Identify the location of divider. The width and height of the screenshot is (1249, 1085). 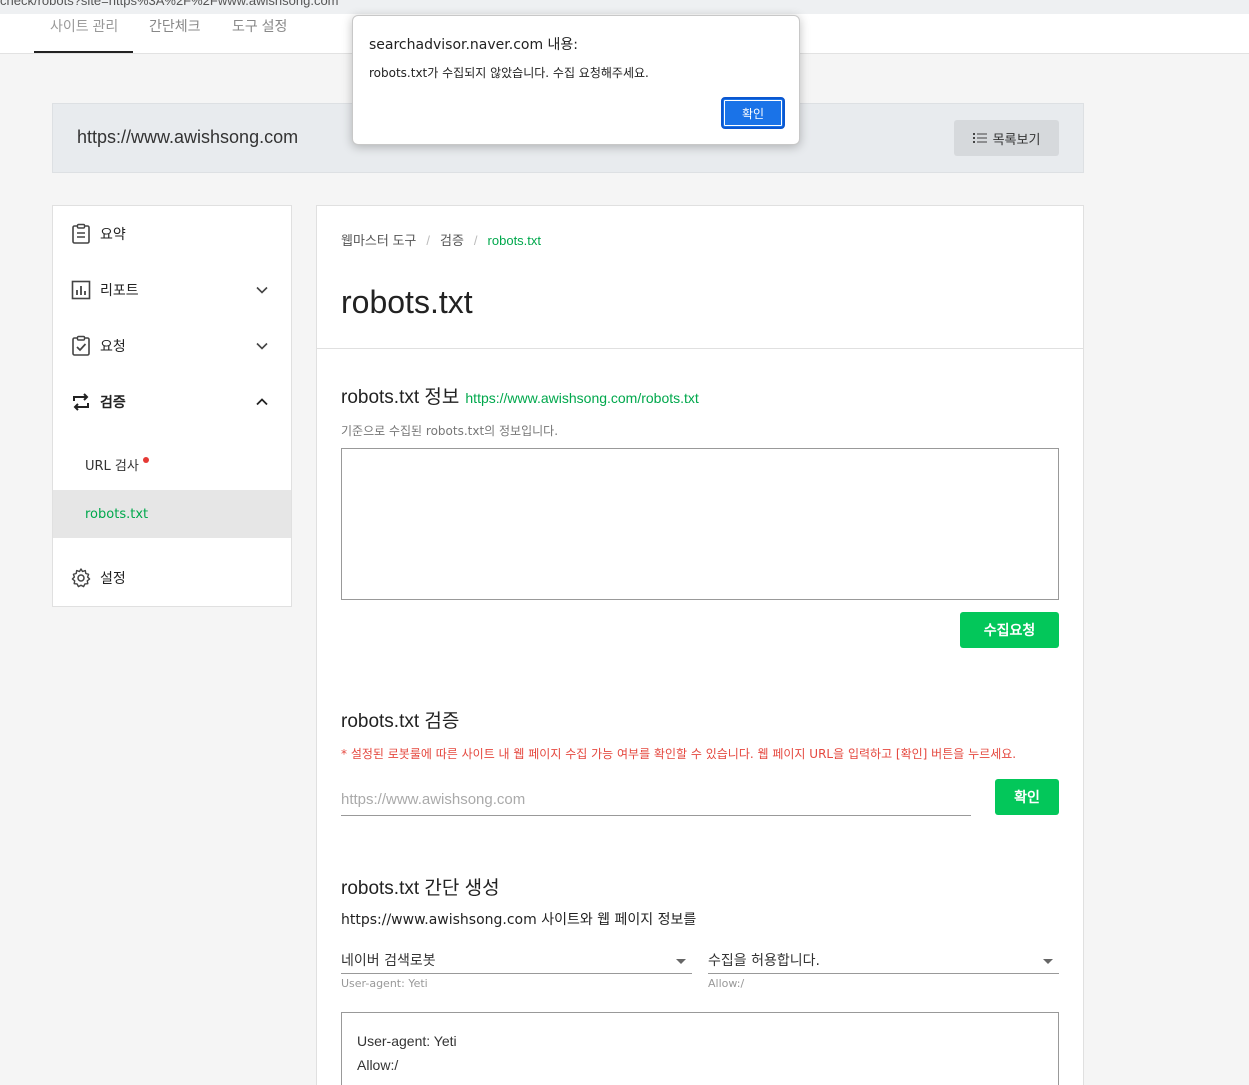
(700, 348).